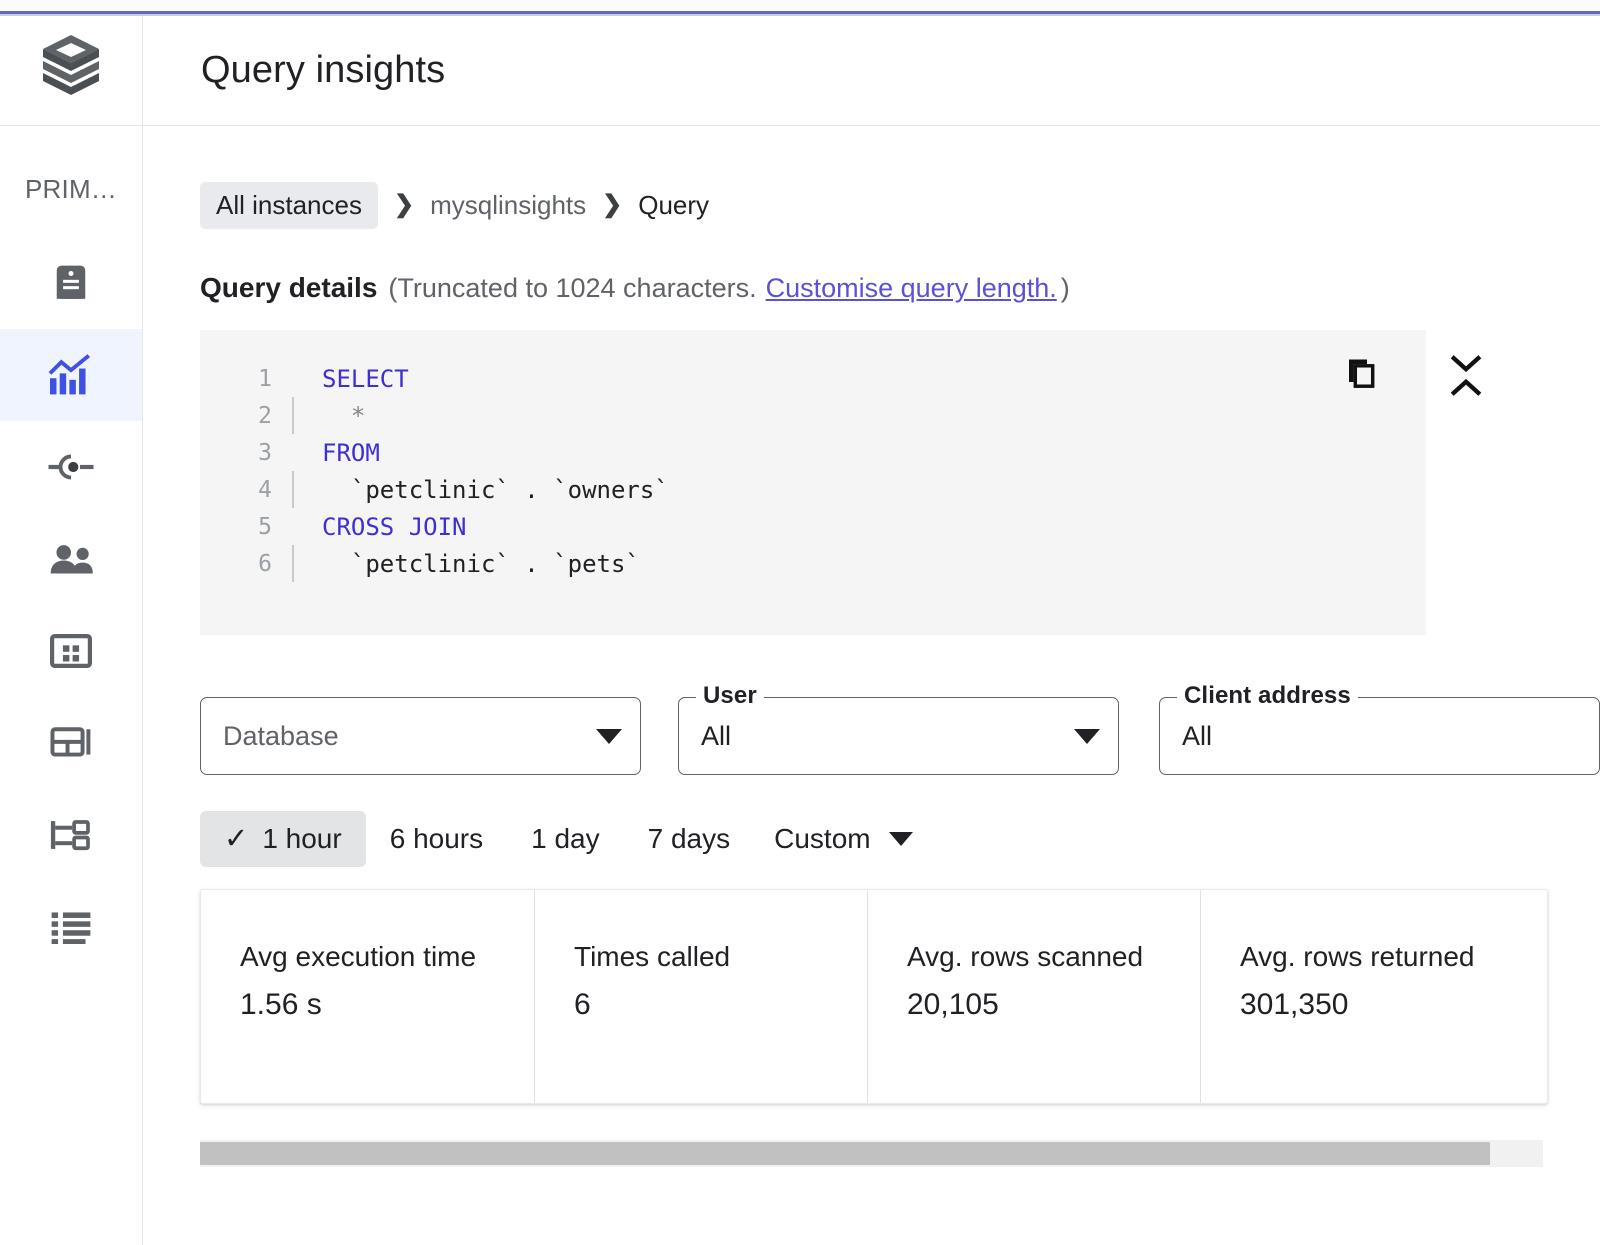  I want to click on users-icon, so click(71, 559).